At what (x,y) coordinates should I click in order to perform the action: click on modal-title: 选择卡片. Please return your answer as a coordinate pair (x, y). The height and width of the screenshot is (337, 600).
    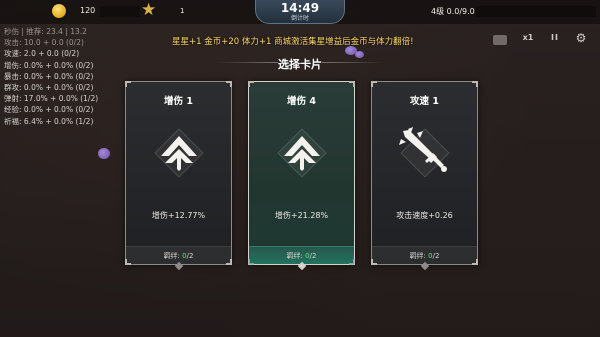
    Looking at the image, I should click on (300, 64).